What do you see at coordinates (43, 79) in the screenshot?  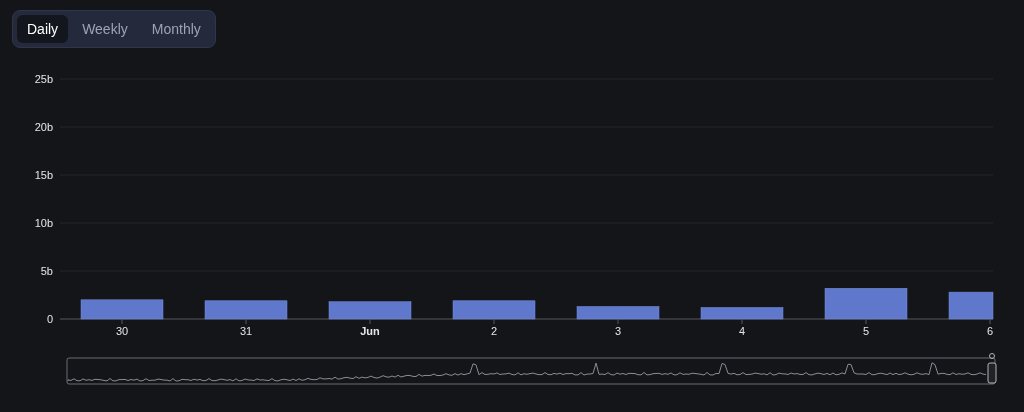 I see `y-axis-label: 25b` at bounding box center [43, 79].